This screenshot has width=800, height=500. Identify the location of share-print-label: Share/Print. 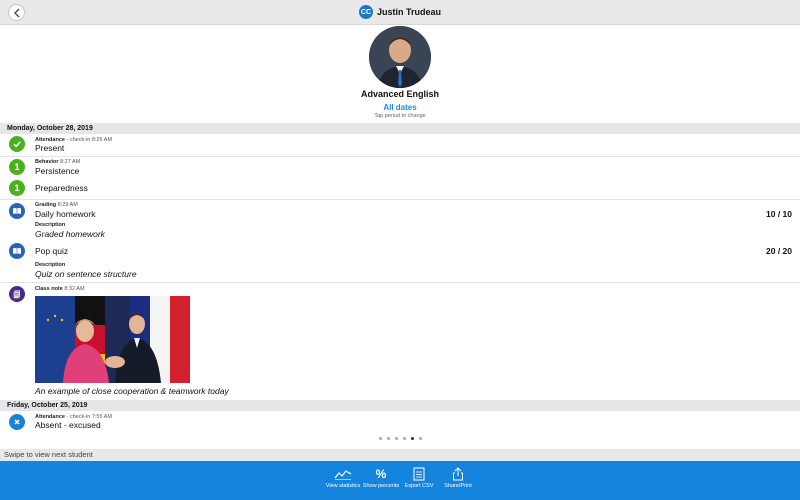
(458, 486).